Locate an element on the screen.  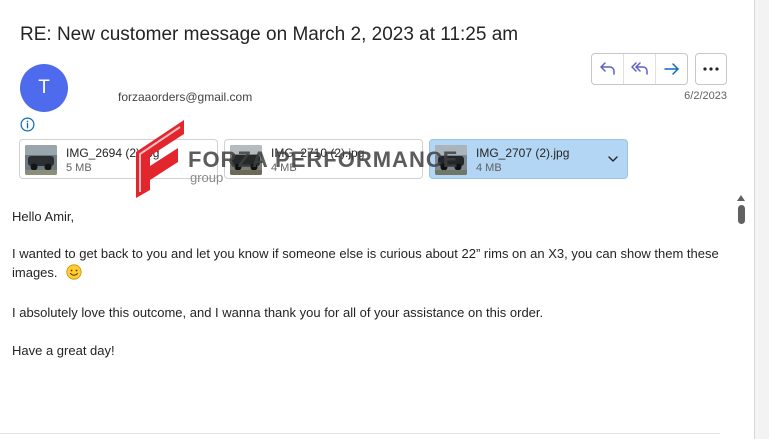
forward-button is located at coordinates (671, 69).